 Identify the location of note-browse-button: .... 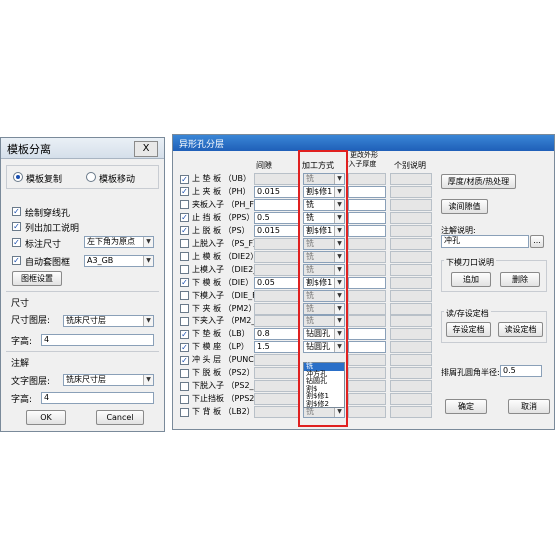
(537, 241).